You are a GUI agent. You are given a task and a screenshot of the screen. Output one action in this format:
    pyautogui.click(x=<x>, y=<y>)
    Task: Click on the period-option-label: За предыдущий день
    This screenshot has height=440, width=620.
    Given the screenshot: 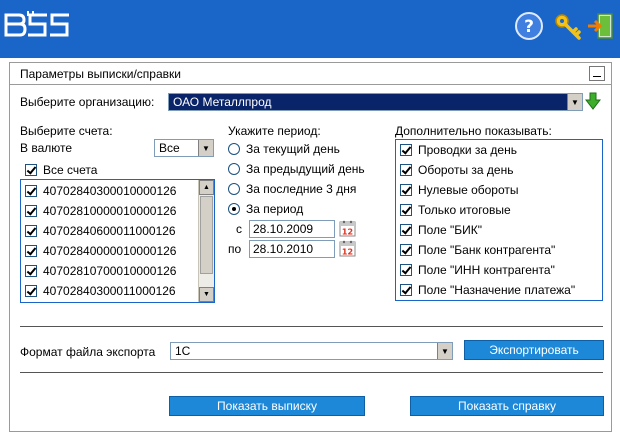 What is the action you would take?
    pyautogui.click(x=305, y=169)
    